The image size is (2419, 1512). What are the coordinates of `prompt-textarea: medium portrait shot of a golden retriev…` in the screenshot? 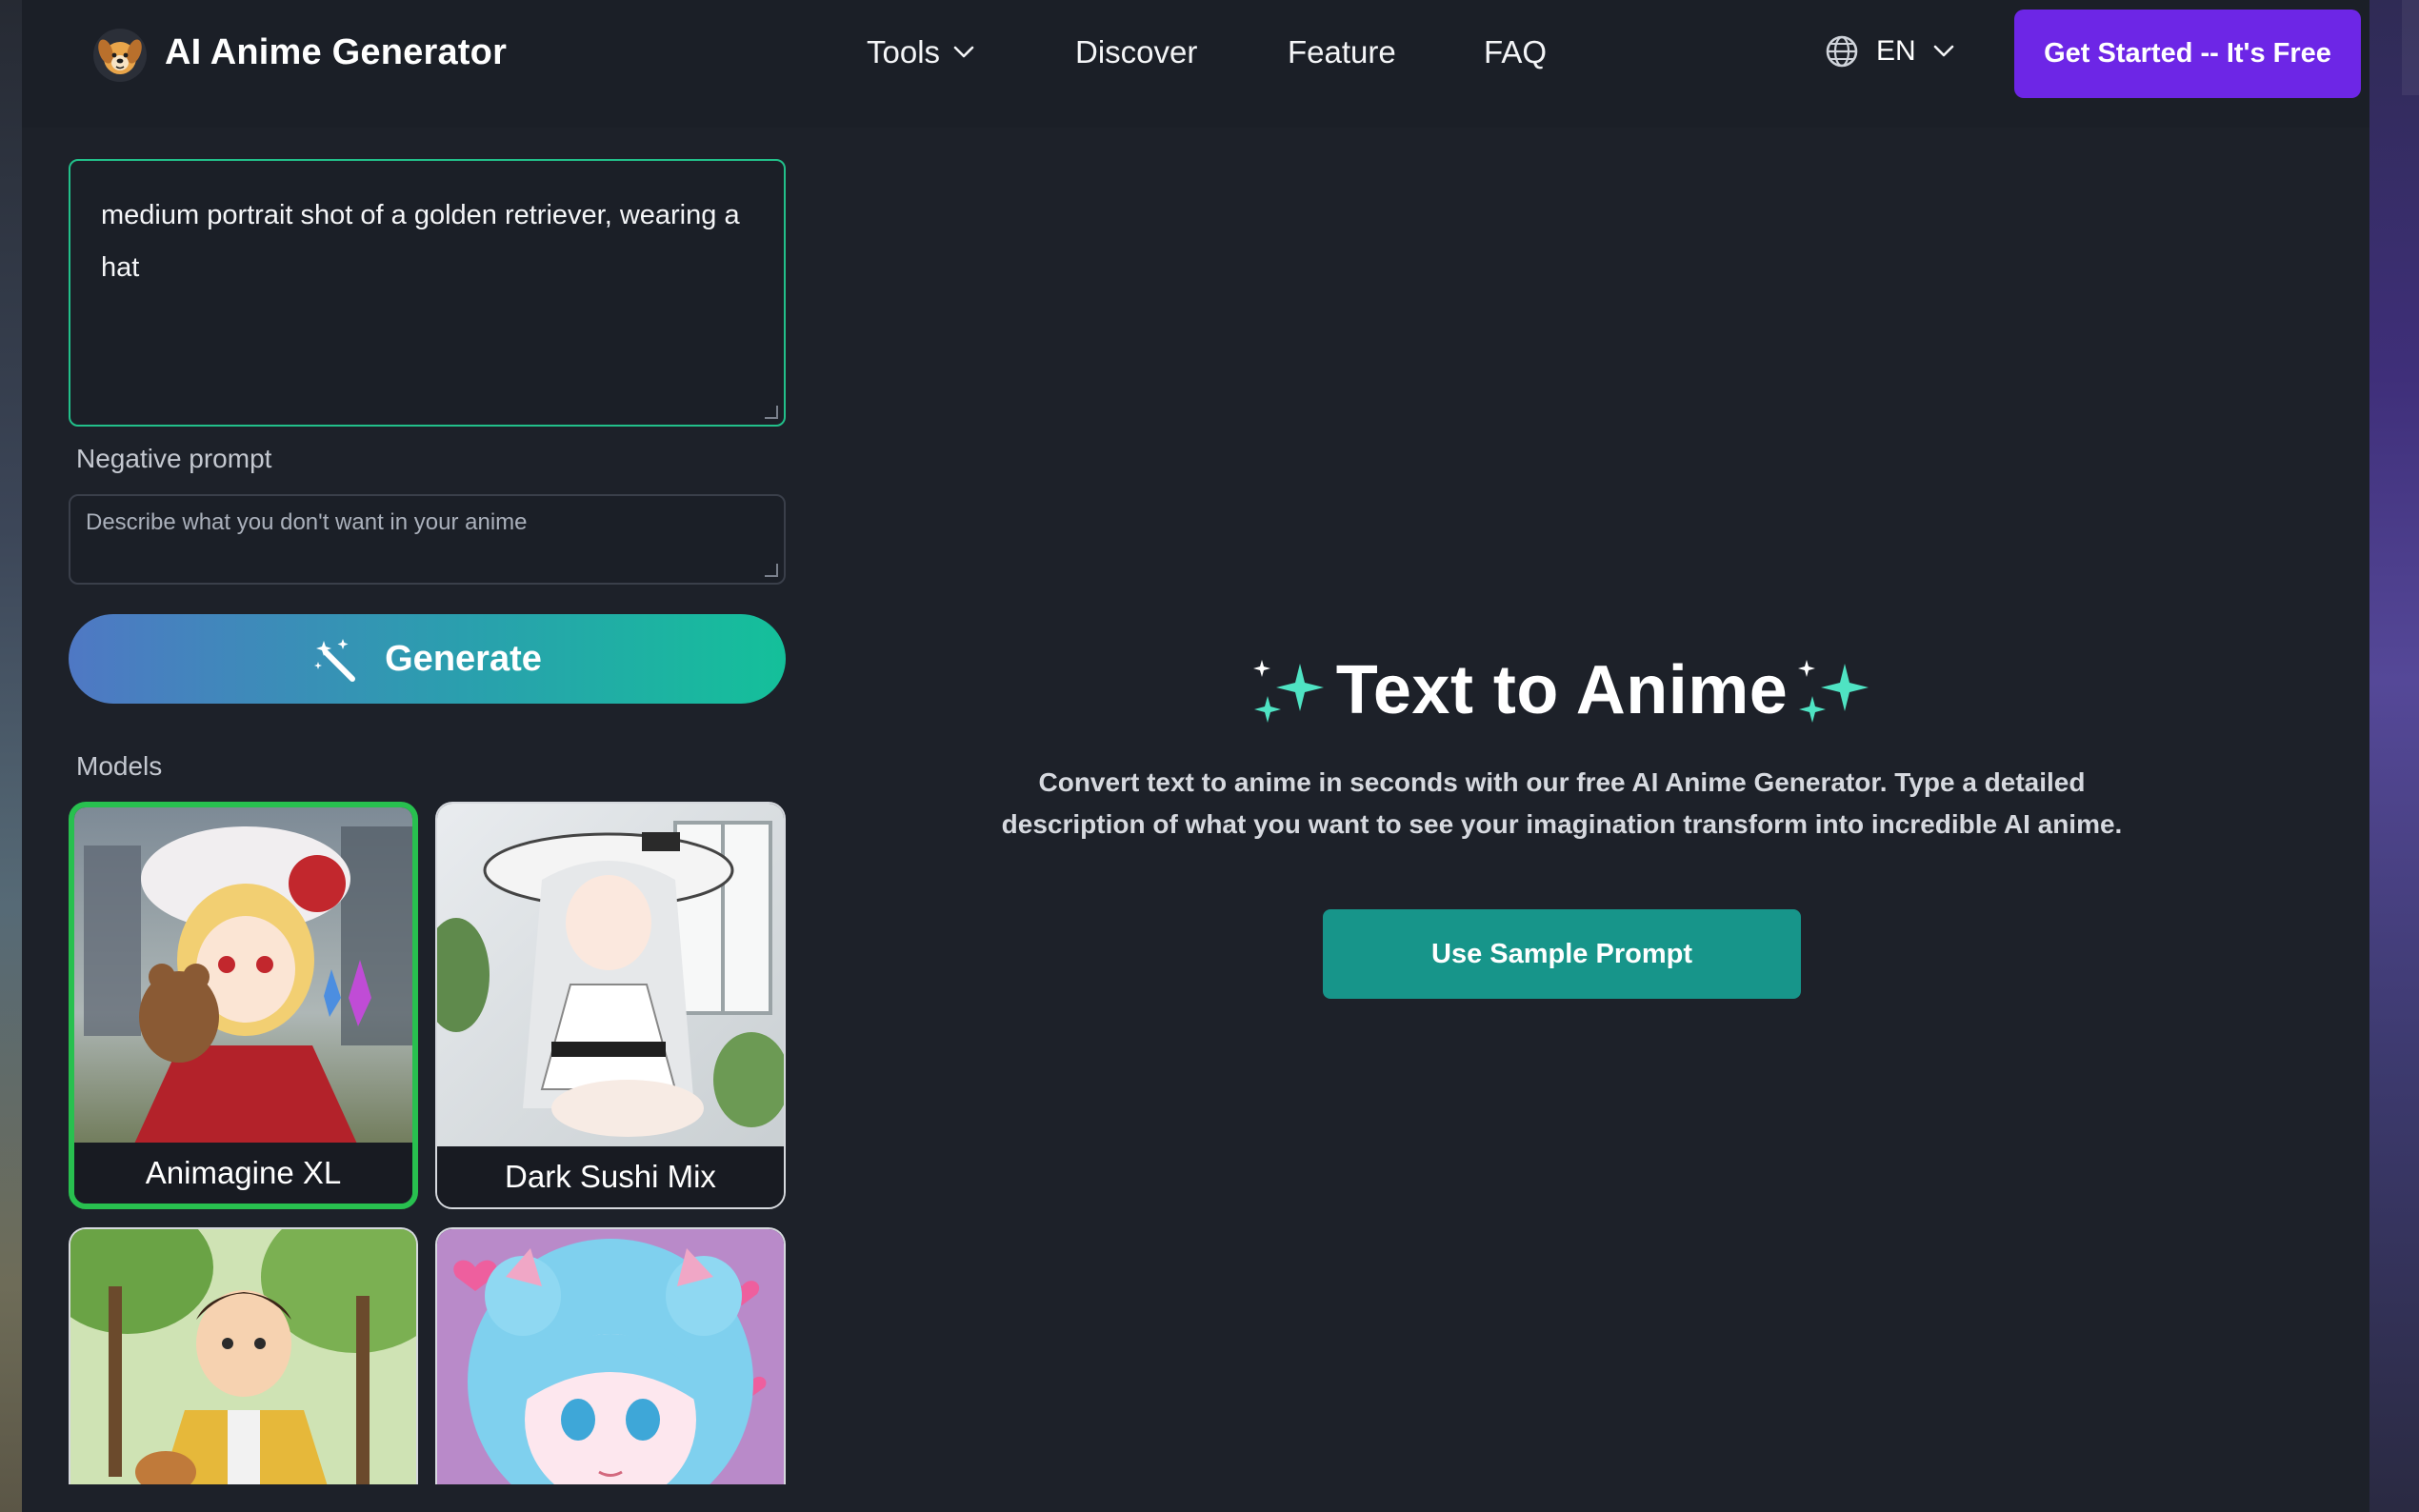 It's located at (427, 293).